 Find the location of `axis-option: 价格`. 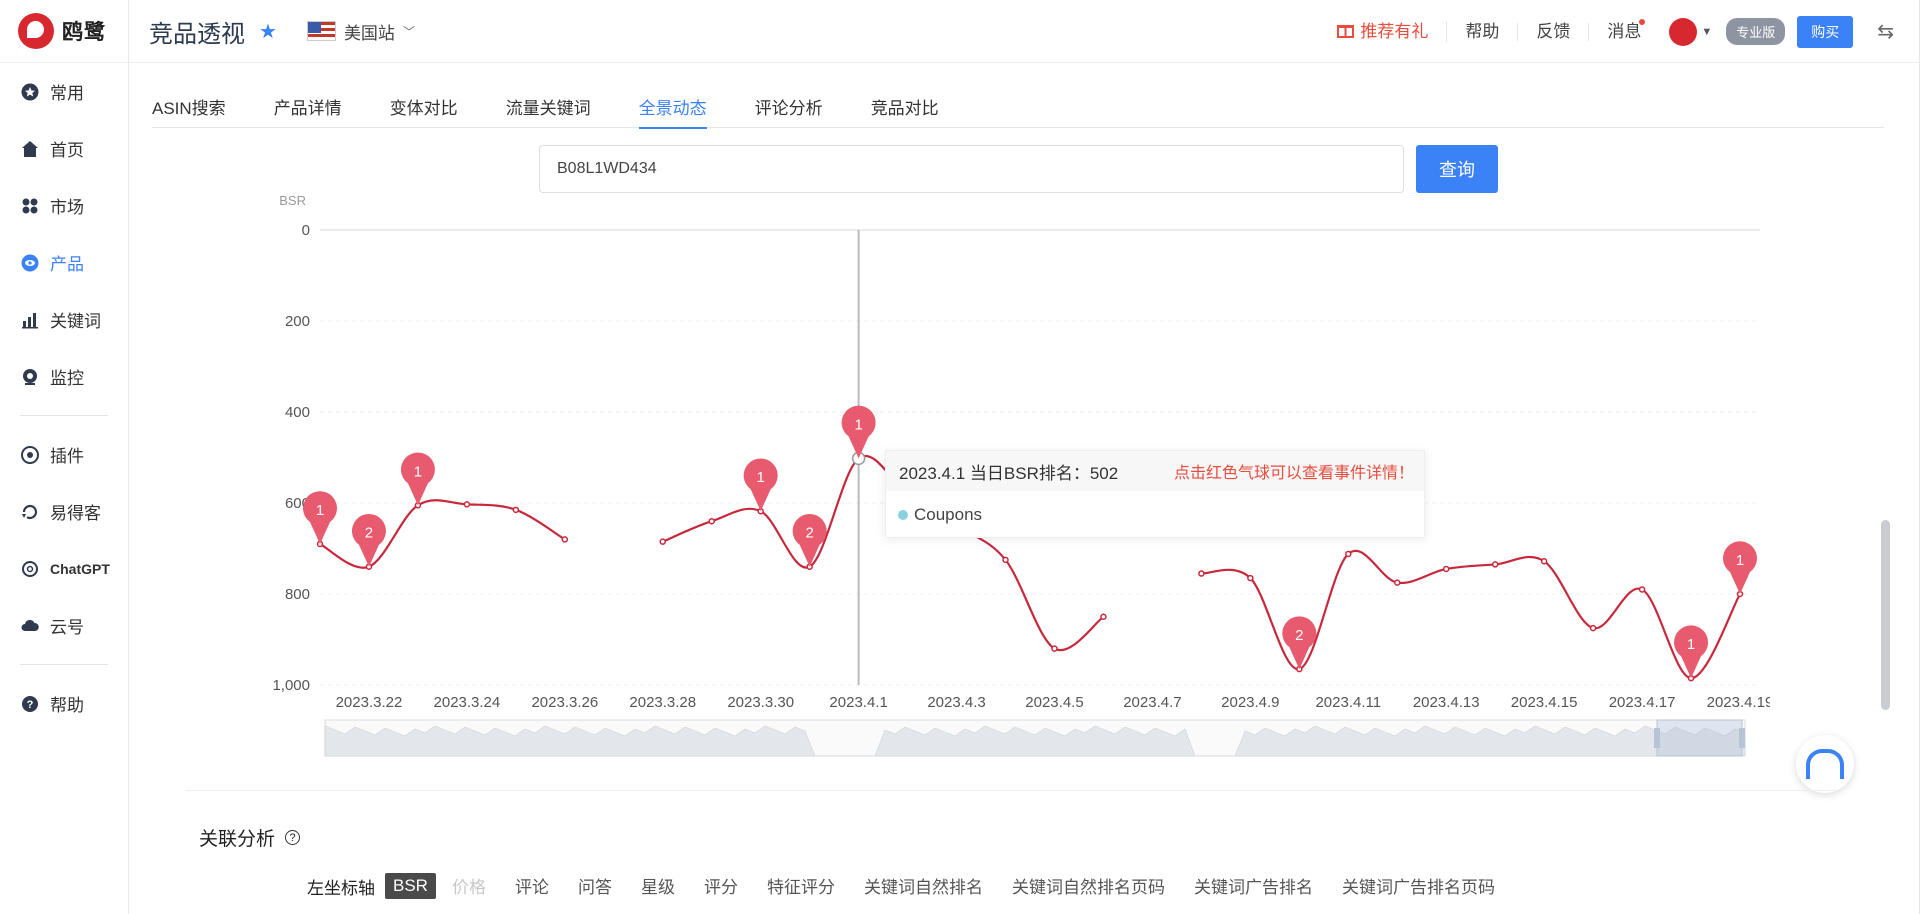

axis-option: 价格 is located at coordinates (468, 887).